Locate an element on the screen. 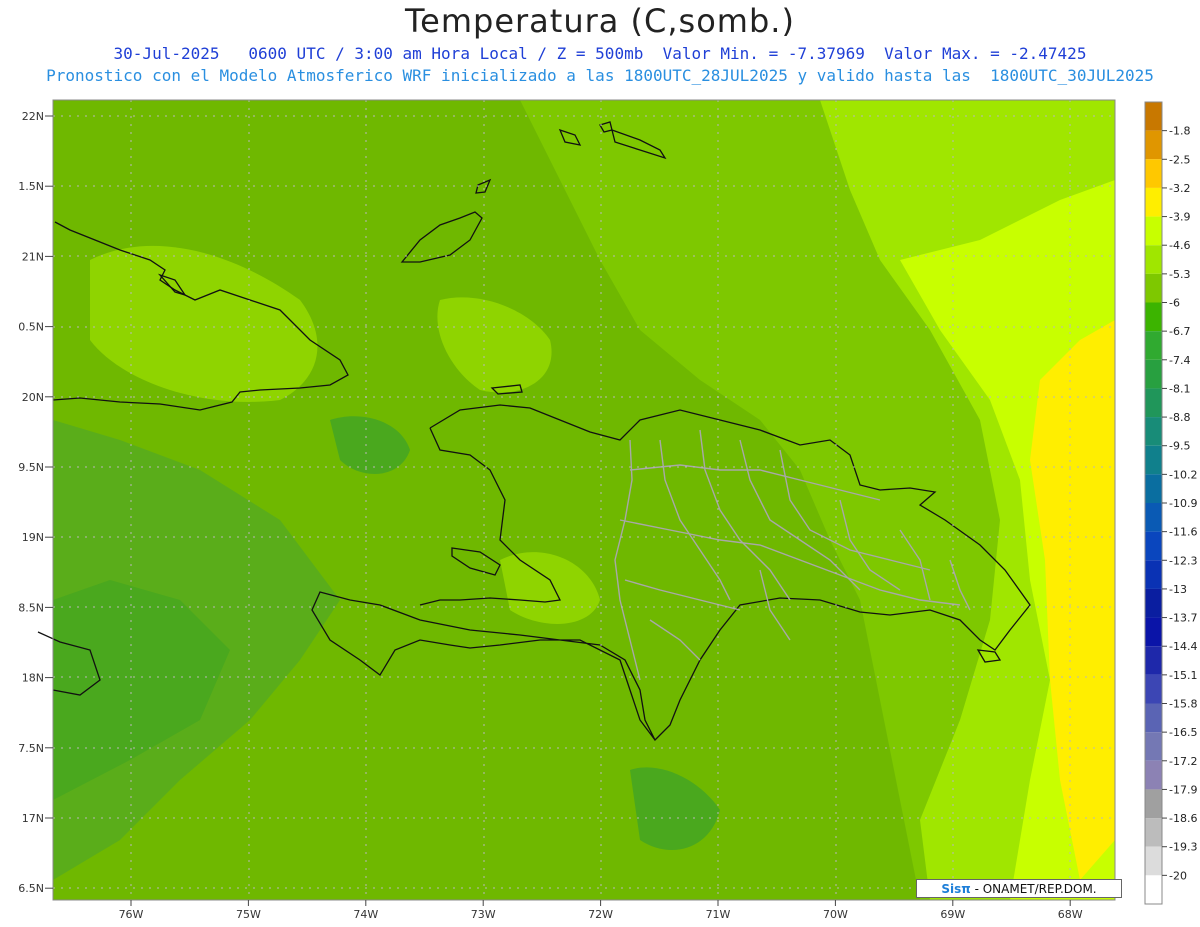 The height and width of the screenshot is (927, 1200). colorbar-label: -7.4 is located at coordinates (1179, 360).